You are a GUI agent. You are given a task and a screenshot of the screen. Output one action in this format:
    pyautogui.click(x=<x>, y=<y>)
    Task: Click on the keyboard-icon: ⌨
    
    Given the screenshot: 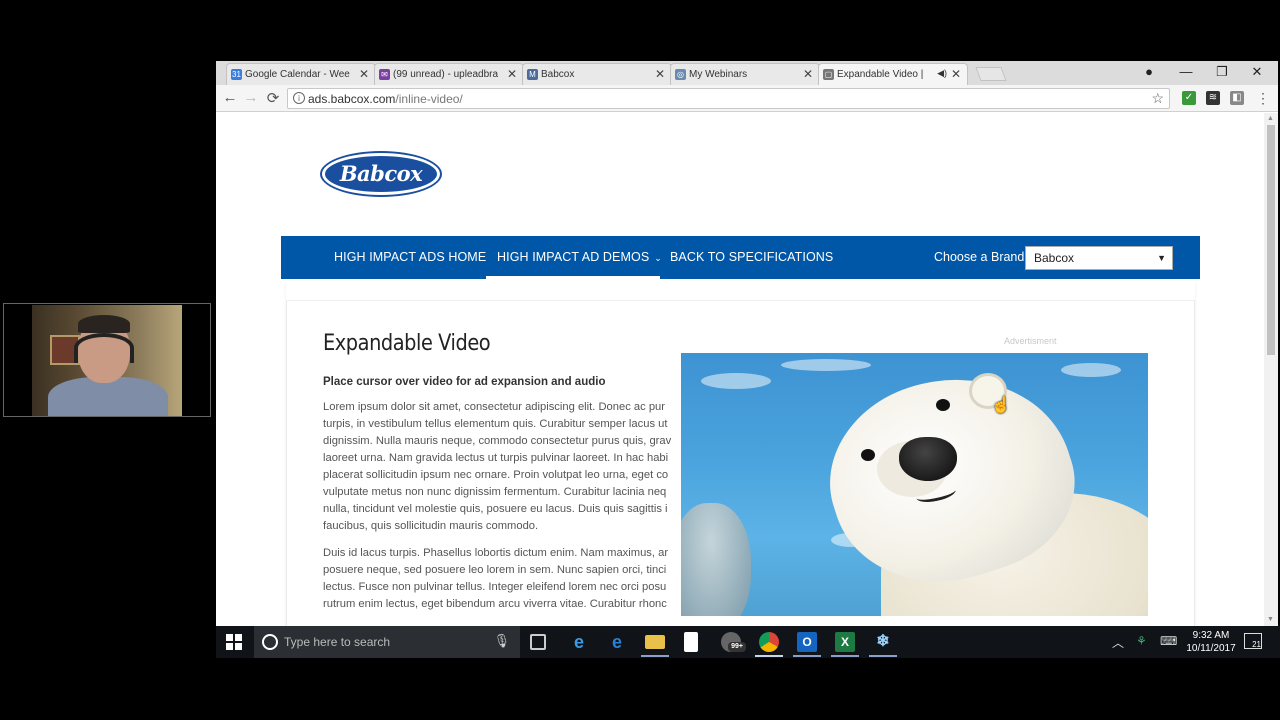 What is the action you would take?
    pyautogui.click(x=1168, y=641)
    